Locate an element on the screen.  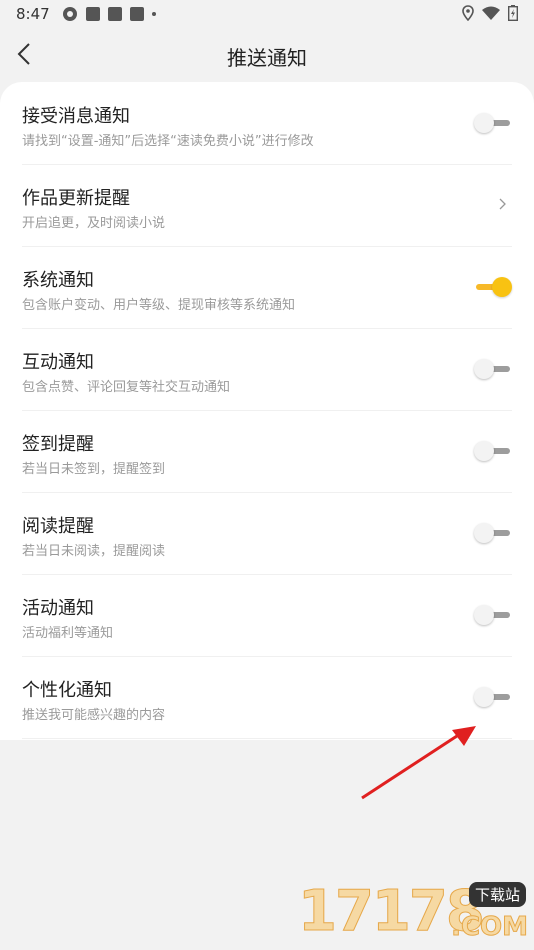
interaction-notification-toggle is located at coordinates (493, 369).